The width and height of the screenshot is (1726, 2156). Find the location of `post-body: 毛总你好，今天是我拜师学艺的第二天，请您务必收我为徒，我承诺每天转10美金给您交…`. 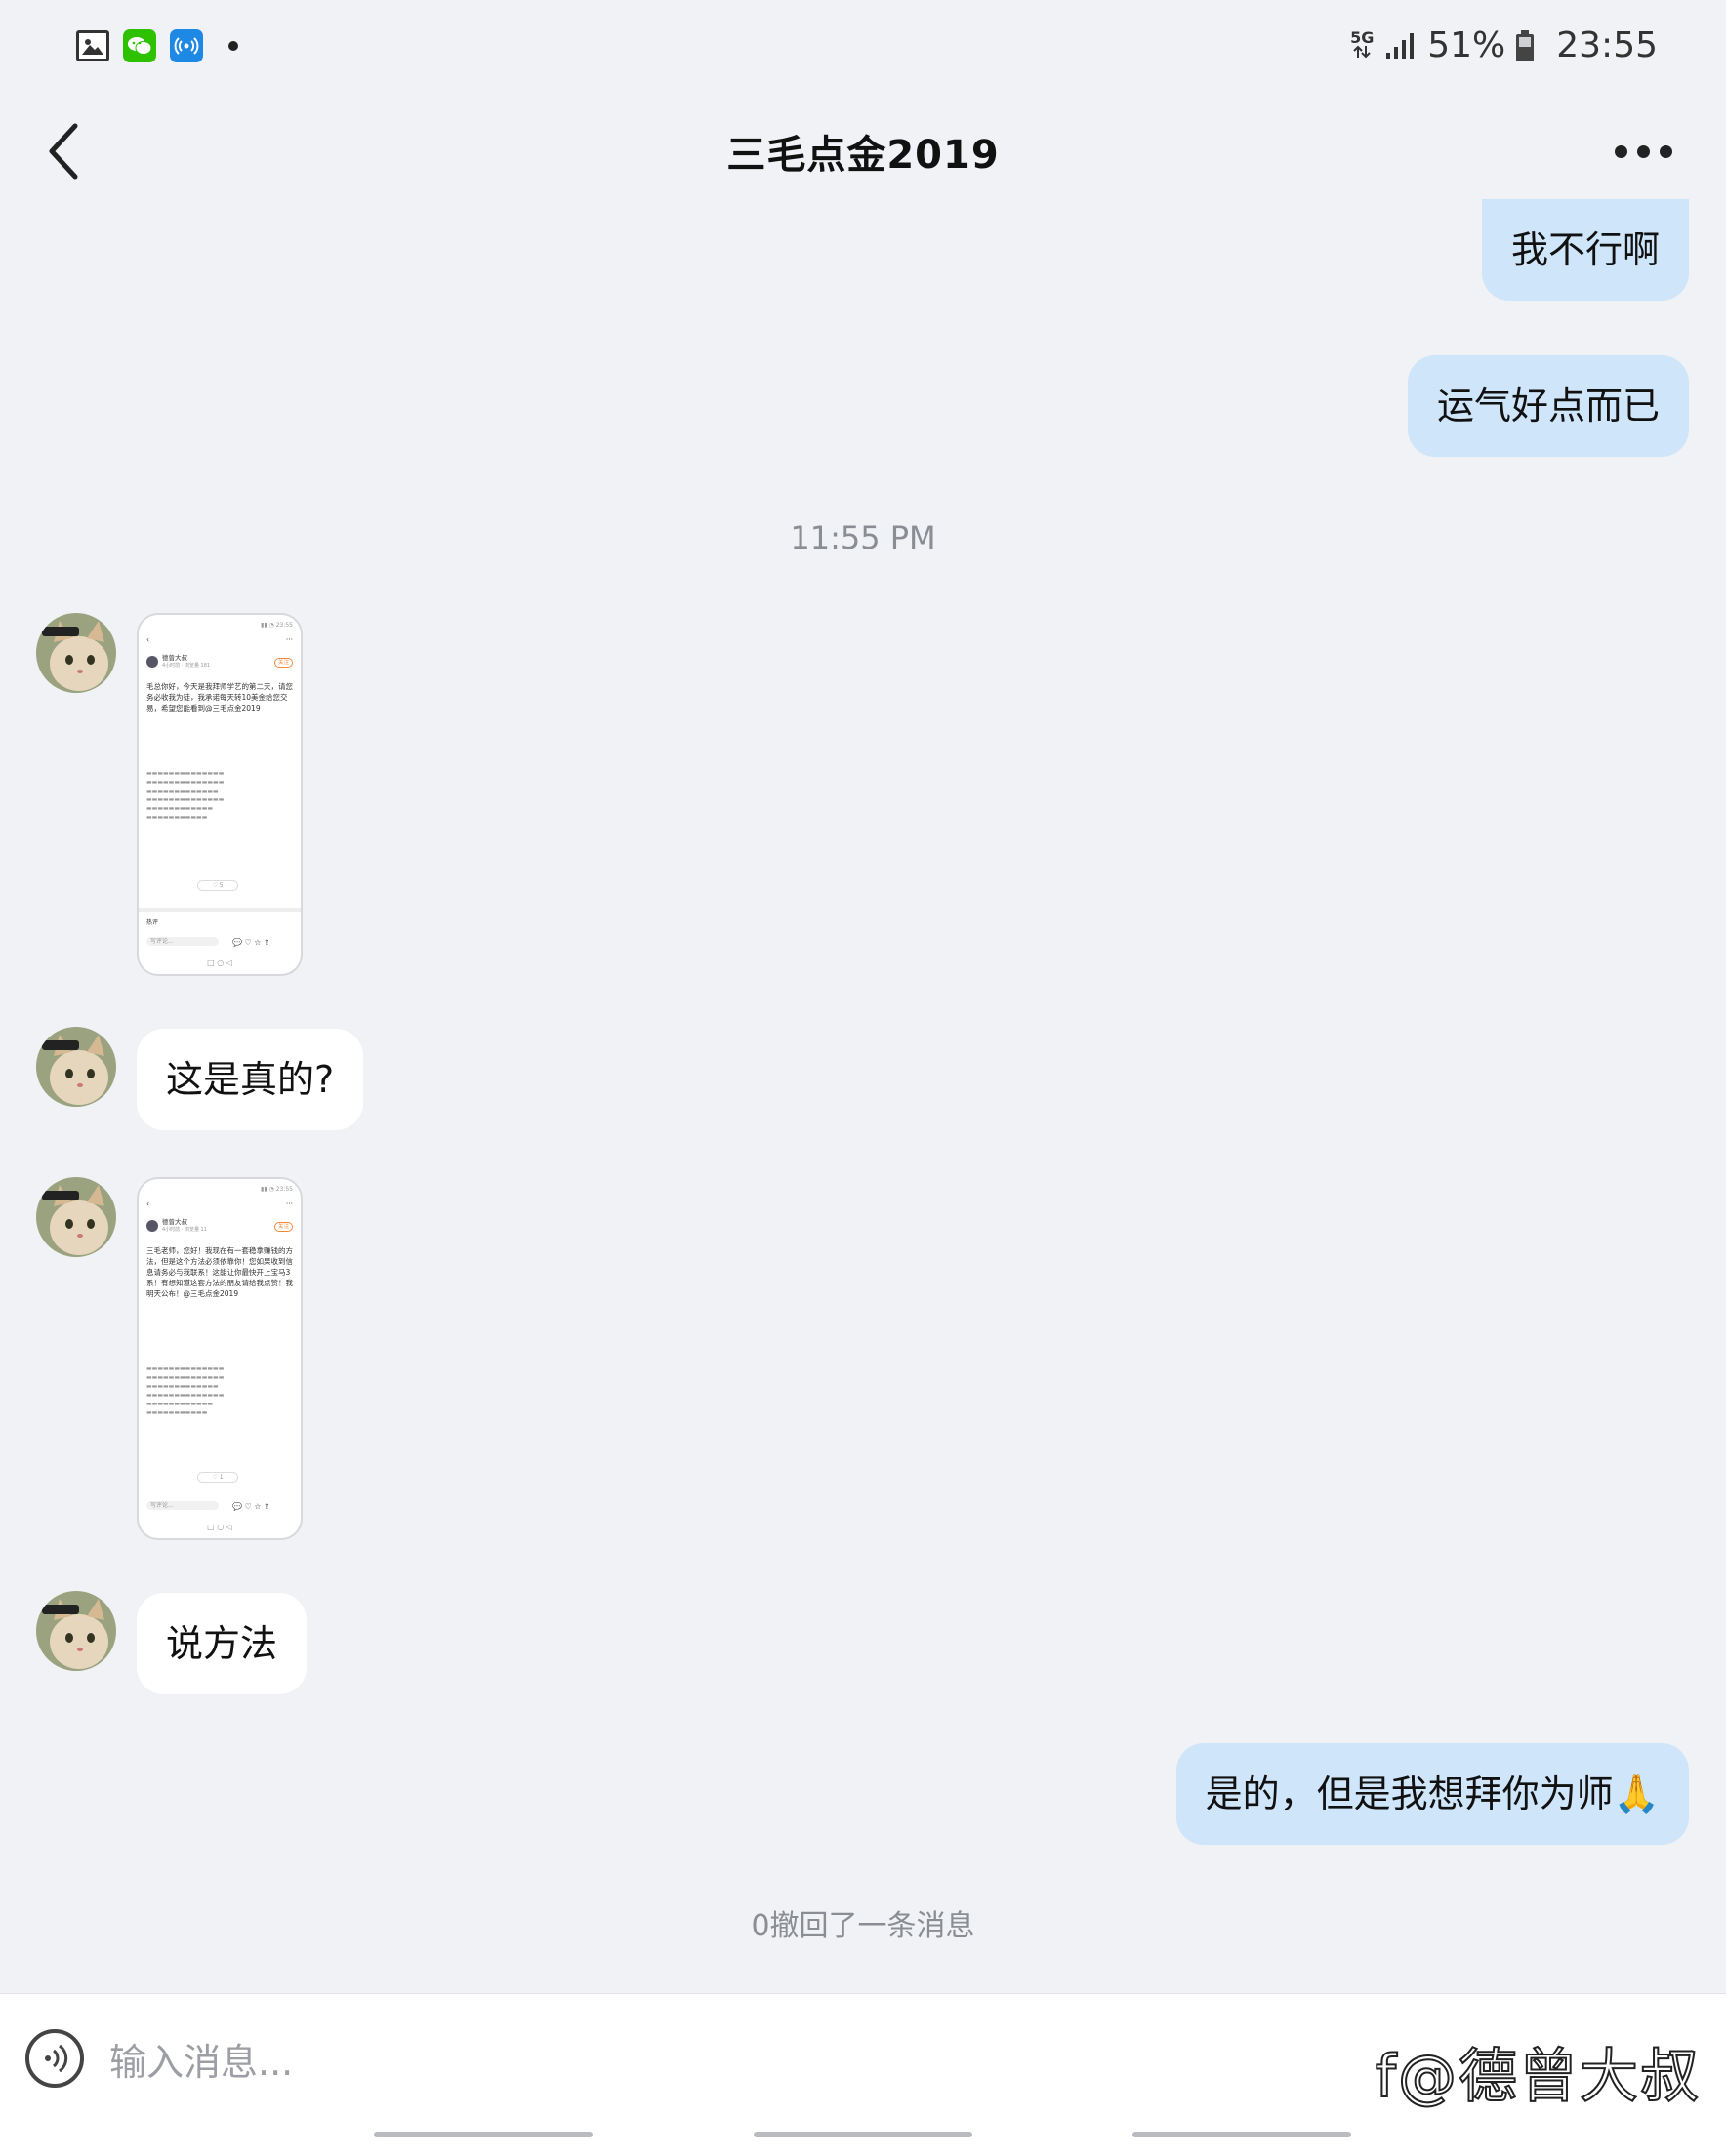

post-body: 毛总你好，今天是我拜师学艺的第二天，请您务必收我为徒，我承诺每天转10美金给您交… is located at coordinates (220, 697).